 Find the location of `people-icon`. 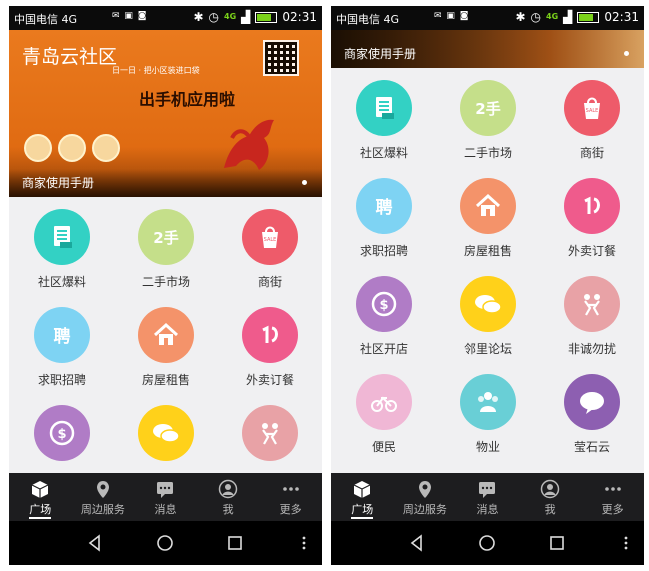

people-icon is located at coordinates (488, 402).